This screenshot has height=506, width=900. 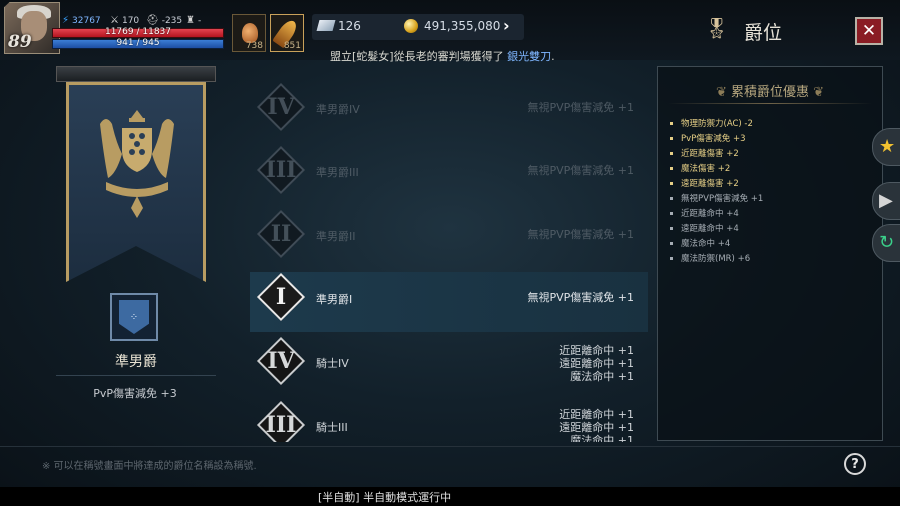 What do you see at coordinates (136, 74) in the screenshot?
I see `banner-rod` at bounding box center [136, 74].